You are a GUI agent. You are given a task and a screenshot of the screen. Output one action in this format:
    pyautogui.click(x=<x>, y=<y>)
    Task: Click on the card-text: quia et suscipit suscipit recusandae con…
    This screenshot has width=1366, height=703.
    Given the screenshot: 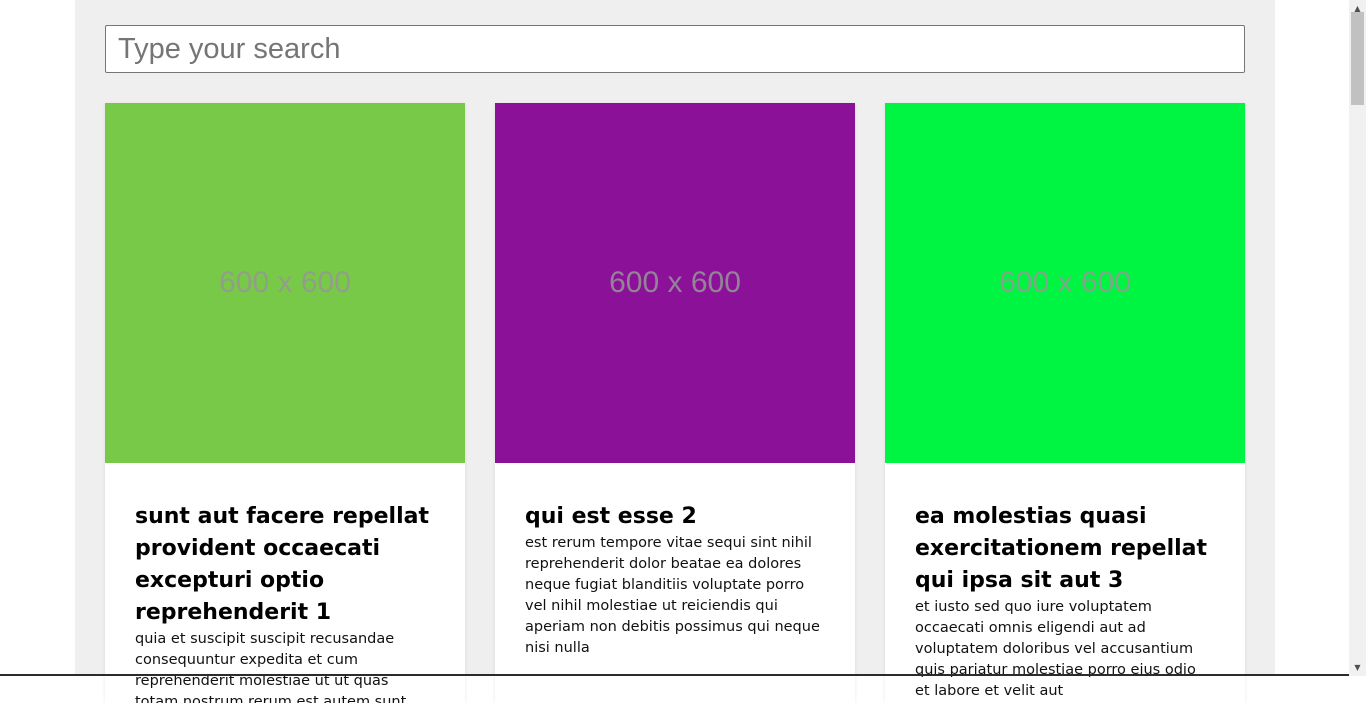 What is the action you would take?
    pyautogui.click(x=271, y=667)
    